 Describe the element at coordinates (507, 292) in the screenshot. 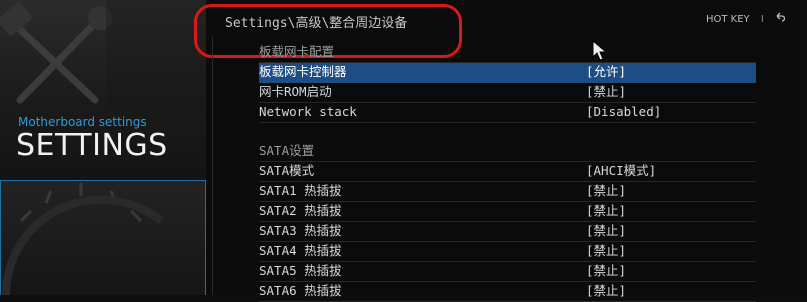

I see `setting-row: SATA6 热插拔 [禁止]` at that location.